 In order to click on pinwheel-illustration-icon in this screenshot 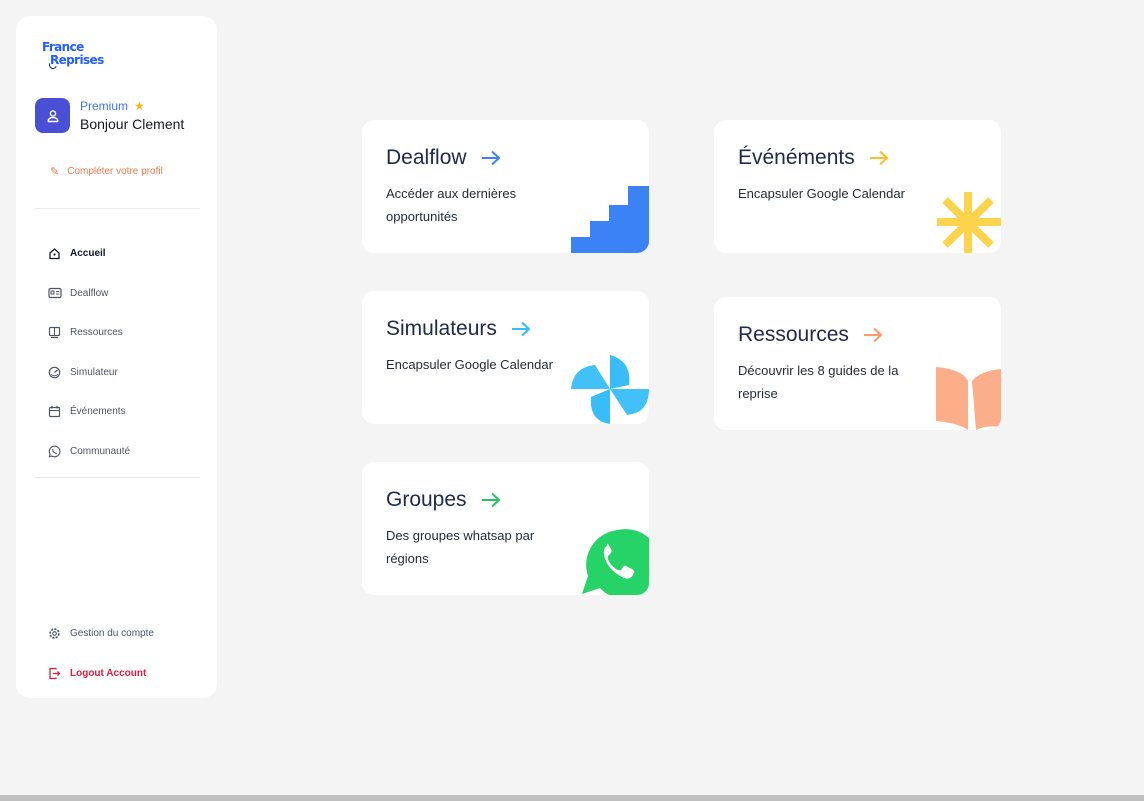, I will do `click(610, 389)`.